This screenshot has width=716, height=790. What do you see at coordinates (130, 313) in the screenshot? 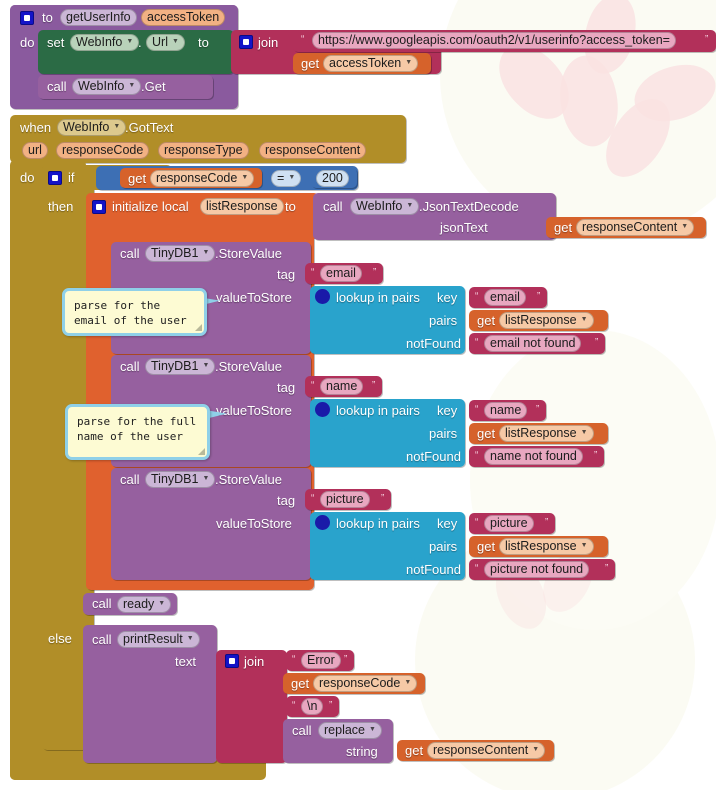
I see `comment-text: parse for the email of the user` at bounding box center [130, 313].